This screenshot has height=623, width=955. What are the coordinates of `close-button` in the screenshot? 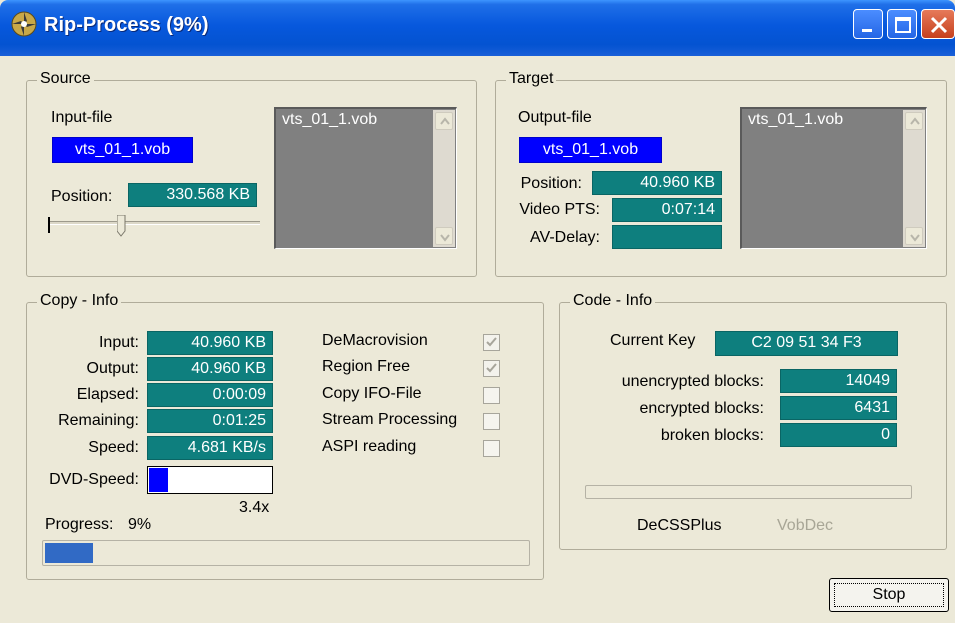 It's located at (938, 24).